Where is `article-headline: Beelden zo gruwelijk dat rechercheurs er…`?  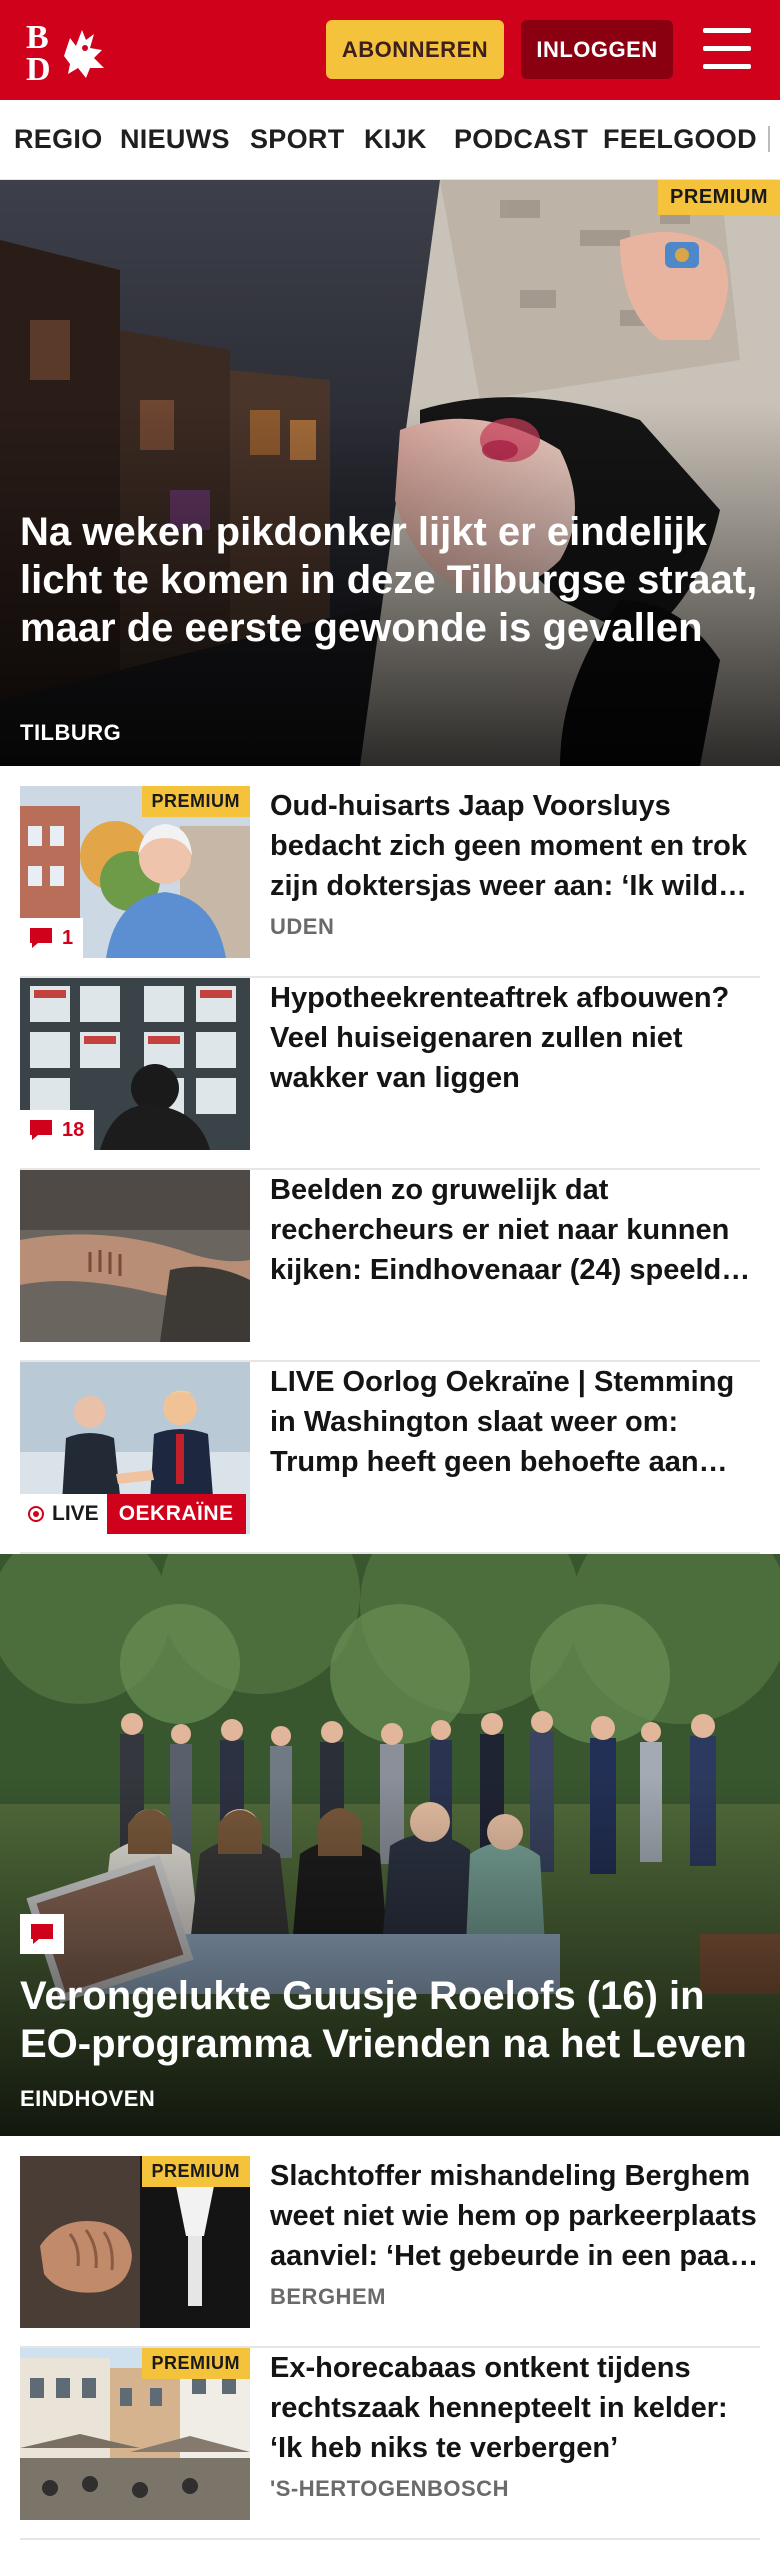 article-headline: Beelden zo gruwelijk dat rechercheurs er… is located at coordinates (515, 1230).